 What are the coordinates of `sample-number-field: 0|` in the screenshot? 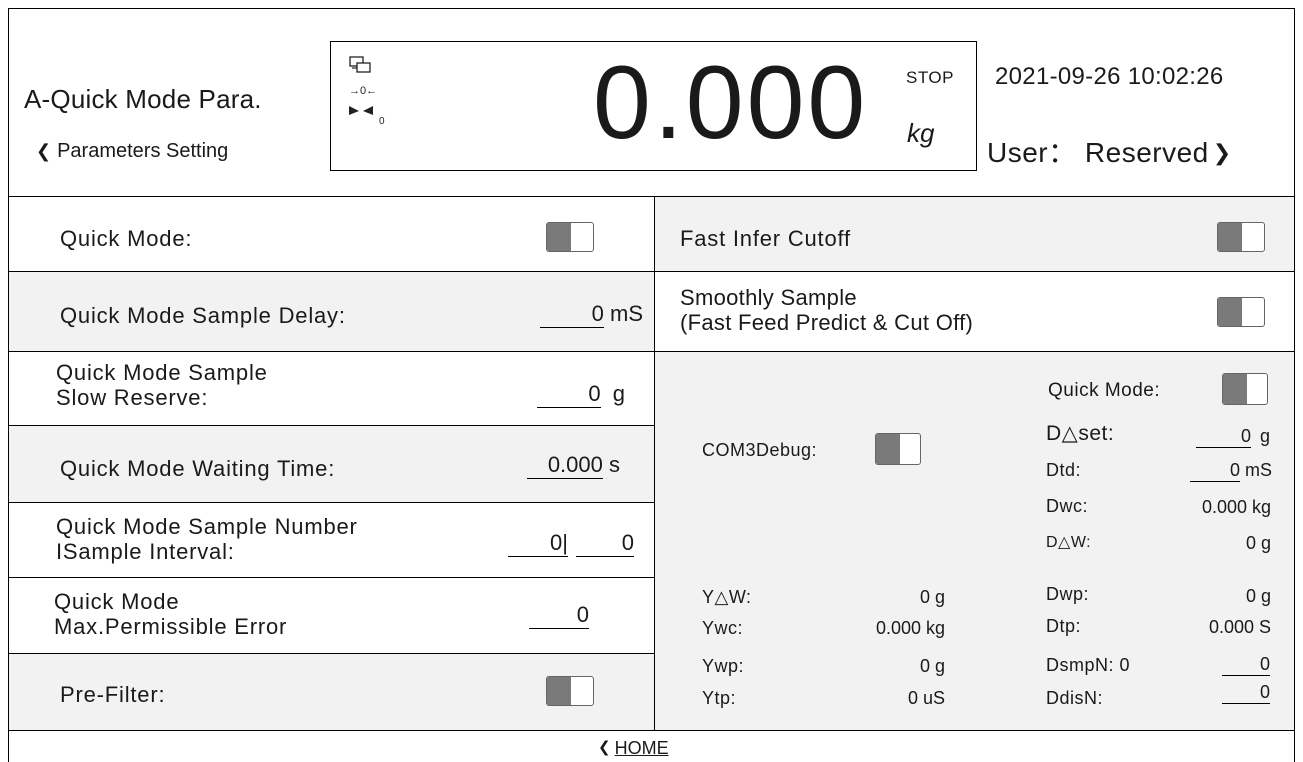 It's located at (534, 543).